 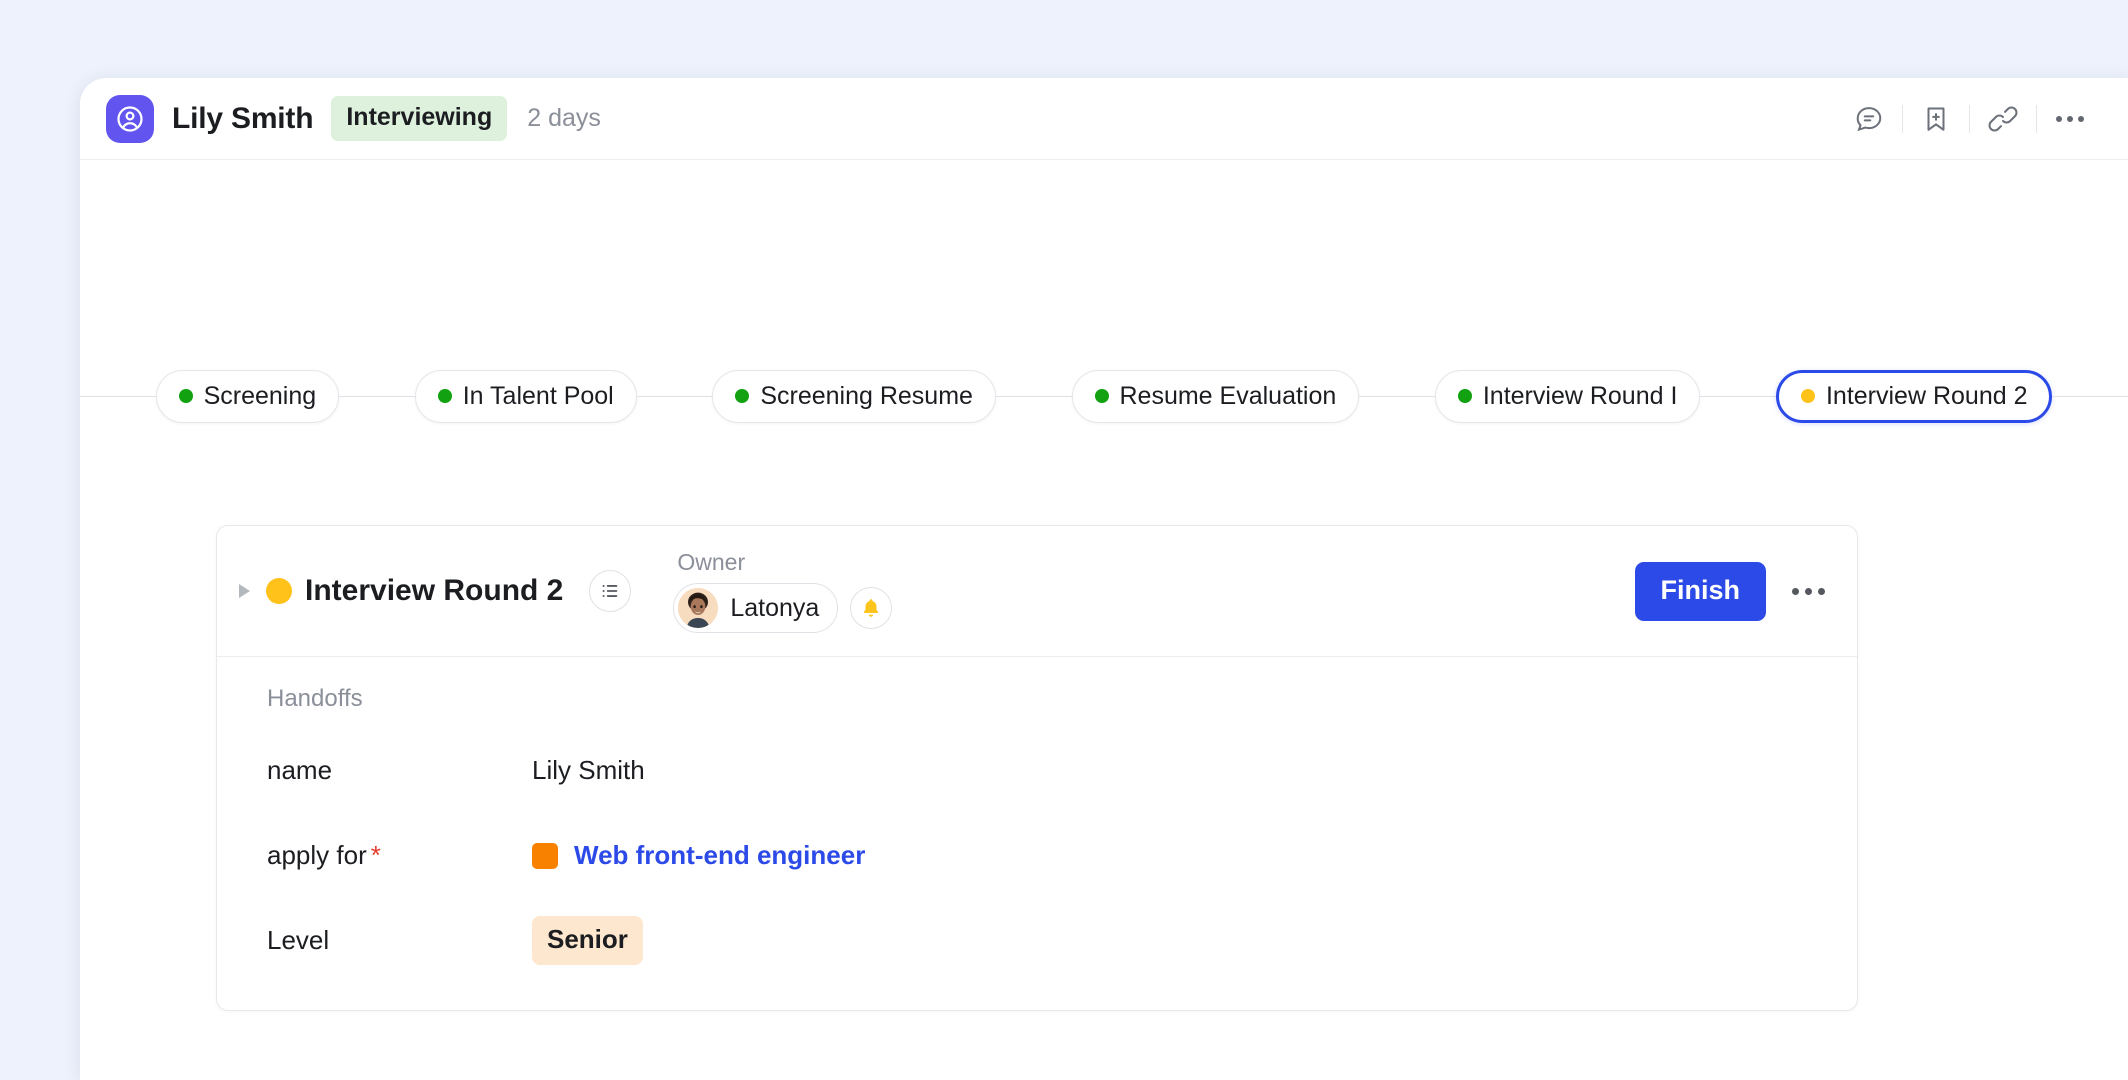 What do you see at coordinates (317, 855) in the screenshot?
I see `field-label-text: apply for` at bounding box center [317, 855].